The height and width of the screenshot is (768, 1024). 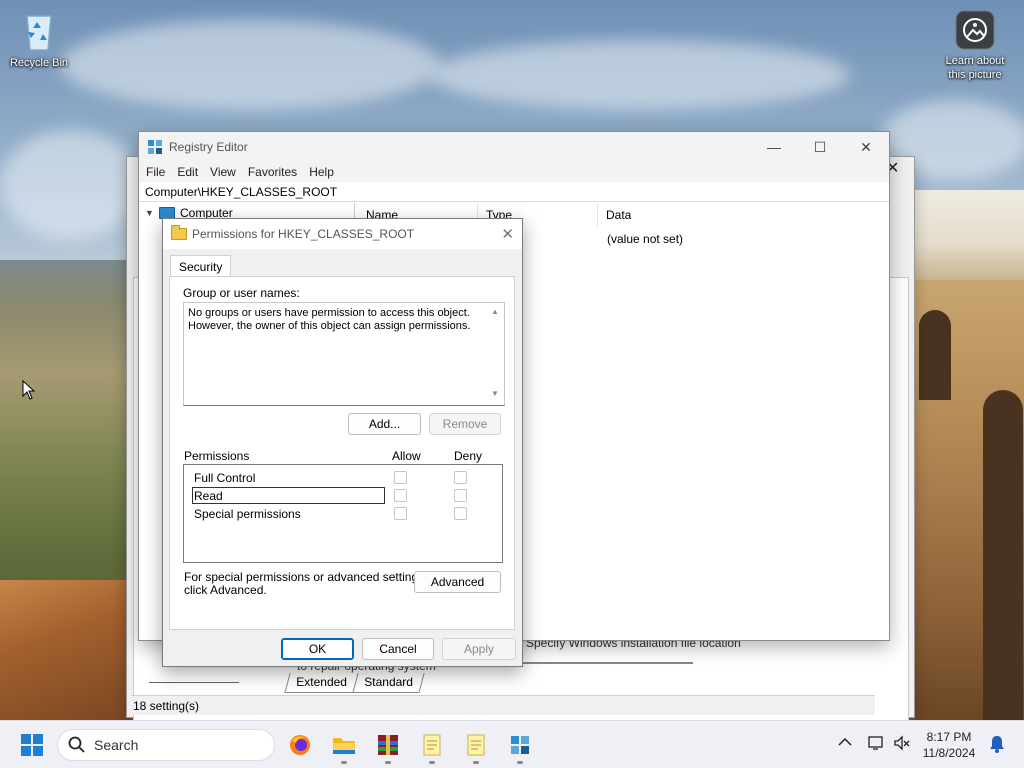 What do you see at coordinates (457, 582) in the screenshot?
I see `advanced-button: Advanced` at bounding box center [457, 582].